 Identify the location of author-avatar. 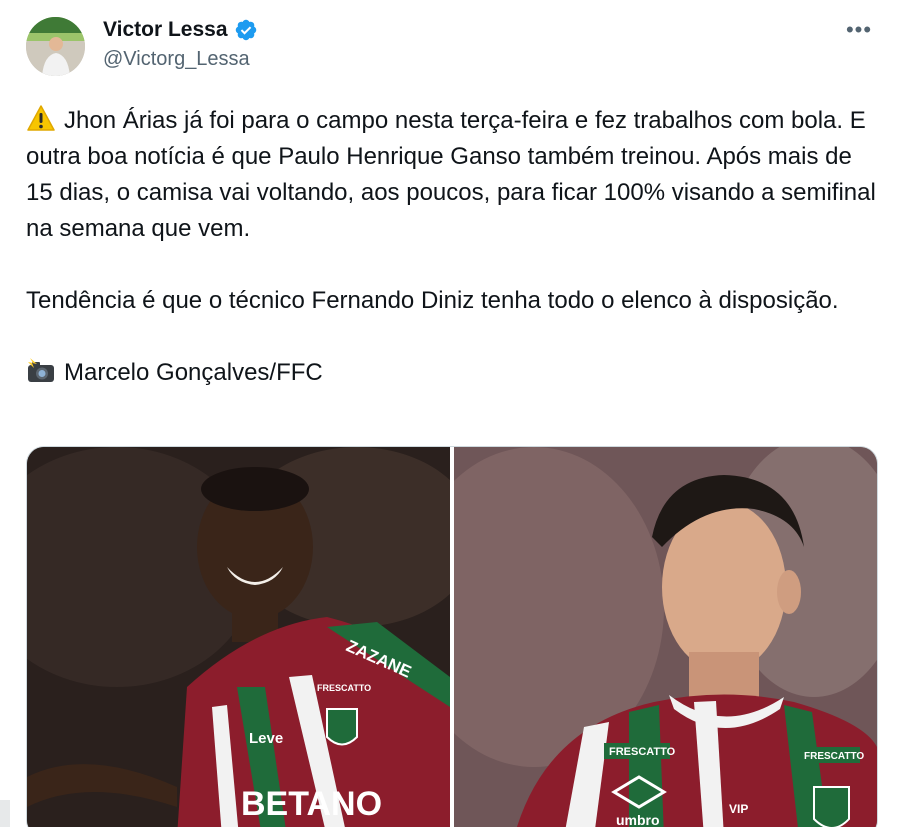
(55, 46).